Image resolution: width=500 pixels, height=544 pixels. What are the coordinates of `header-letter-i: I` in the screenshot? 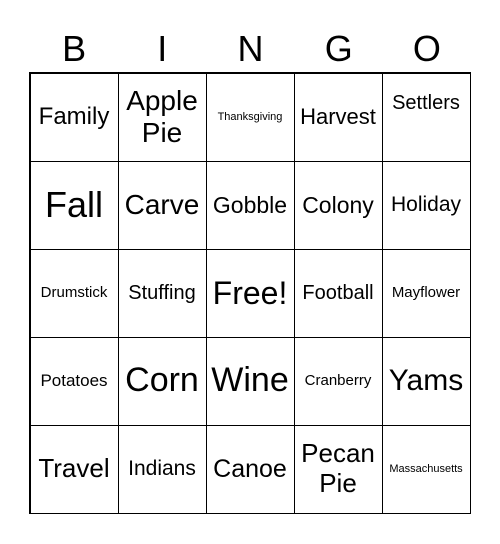 It's located at (162, 48).